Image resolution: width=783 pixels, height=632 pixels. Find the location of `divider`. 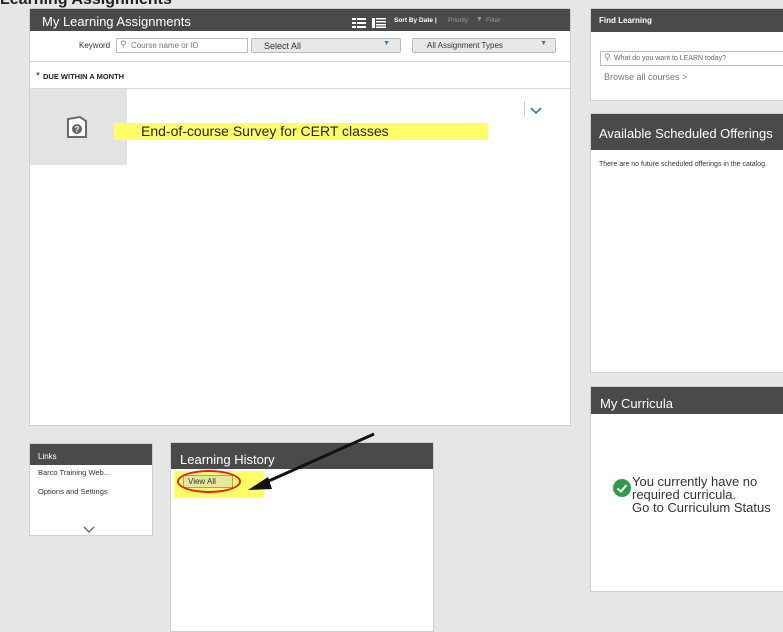

divider is located at coordinates (300, 61).